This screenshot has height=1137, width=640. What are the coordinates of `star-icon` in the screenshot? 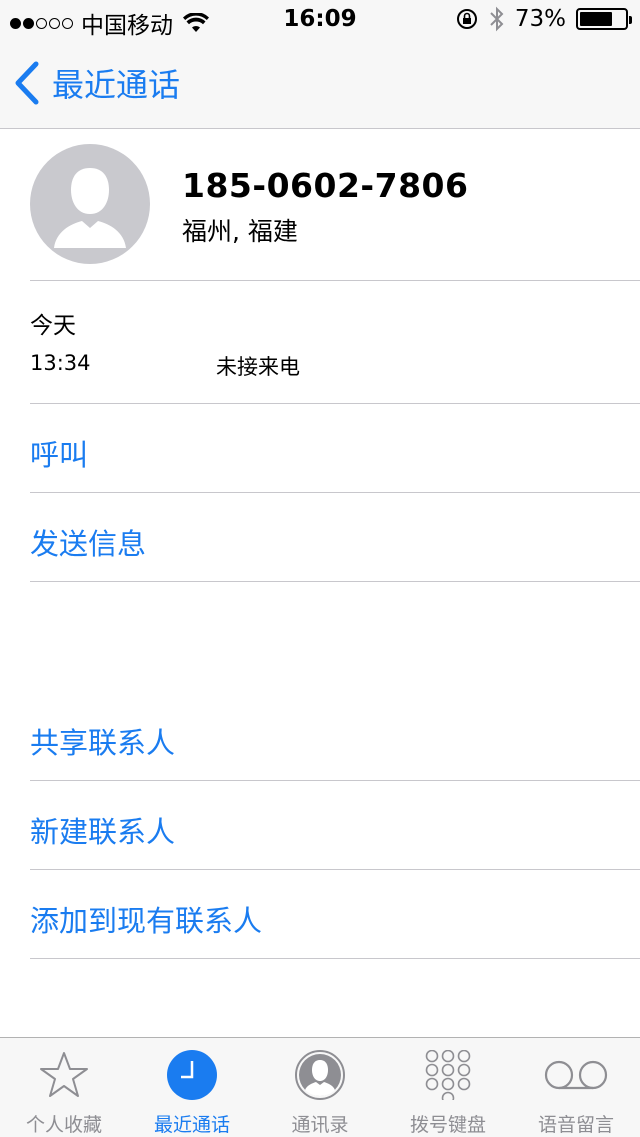 It's located at (64, 1074).